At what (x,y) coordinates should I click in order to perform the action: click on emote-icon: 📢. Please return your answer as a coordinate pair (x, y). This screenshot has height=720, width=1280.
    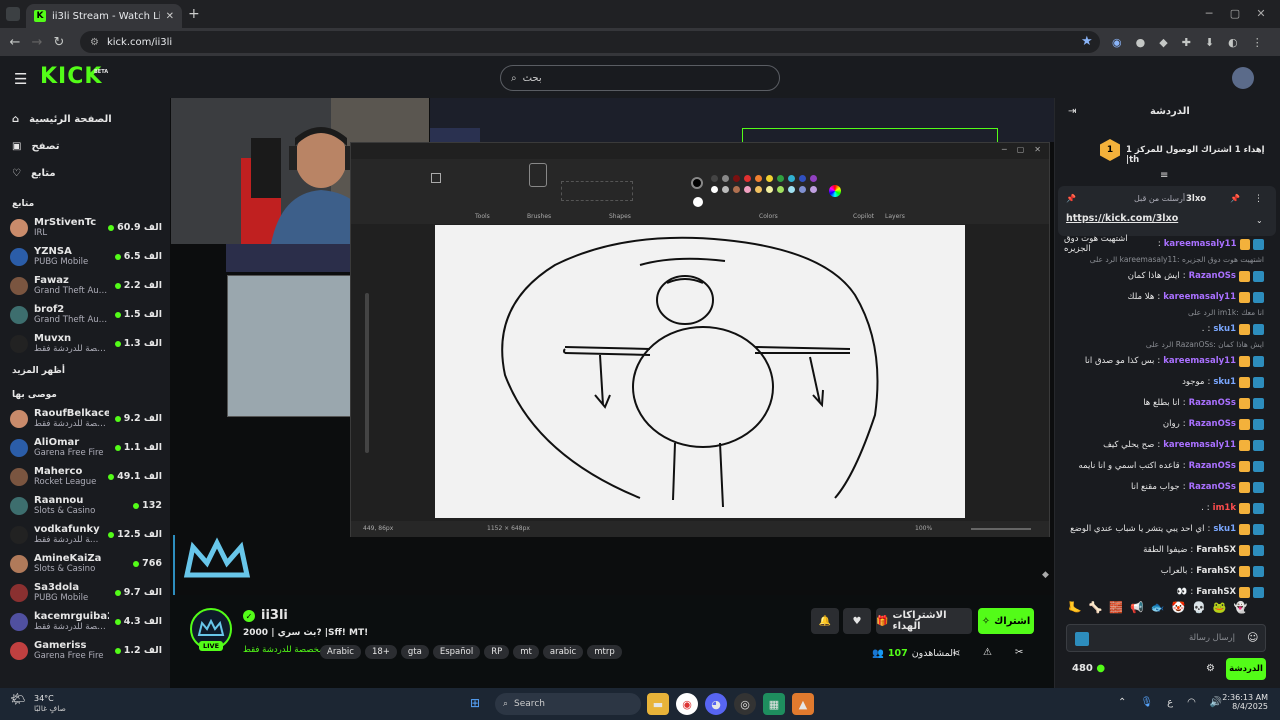
    Looking at the image, I should click on (1137, 607).